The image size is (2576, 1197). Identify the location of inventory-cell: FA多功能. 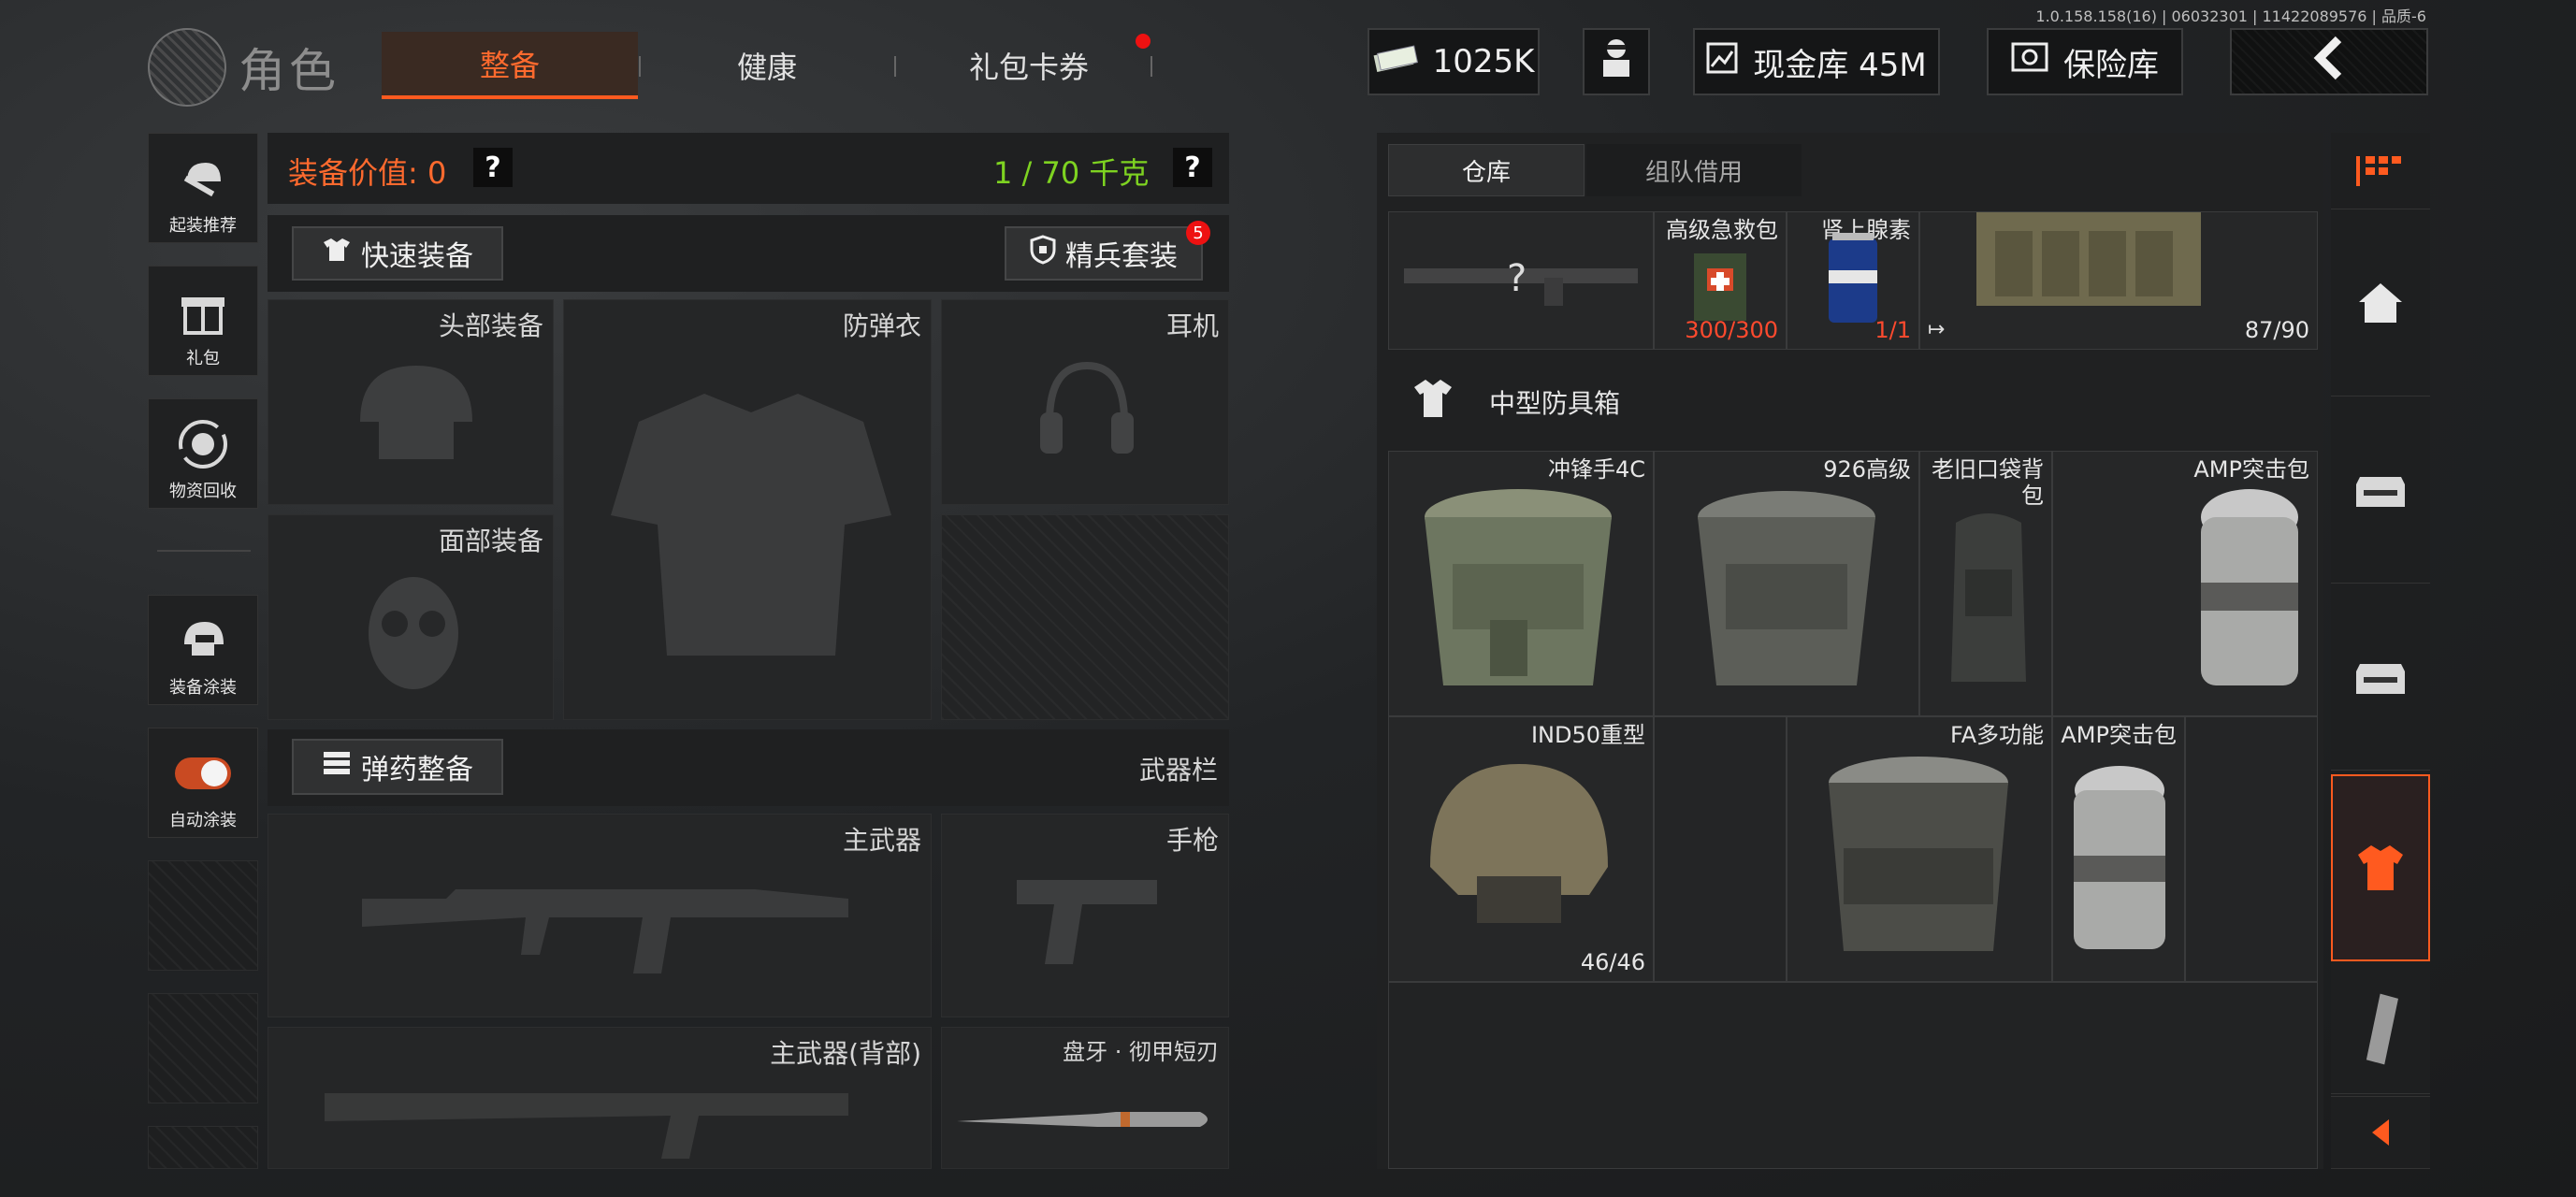
(1919, 849).